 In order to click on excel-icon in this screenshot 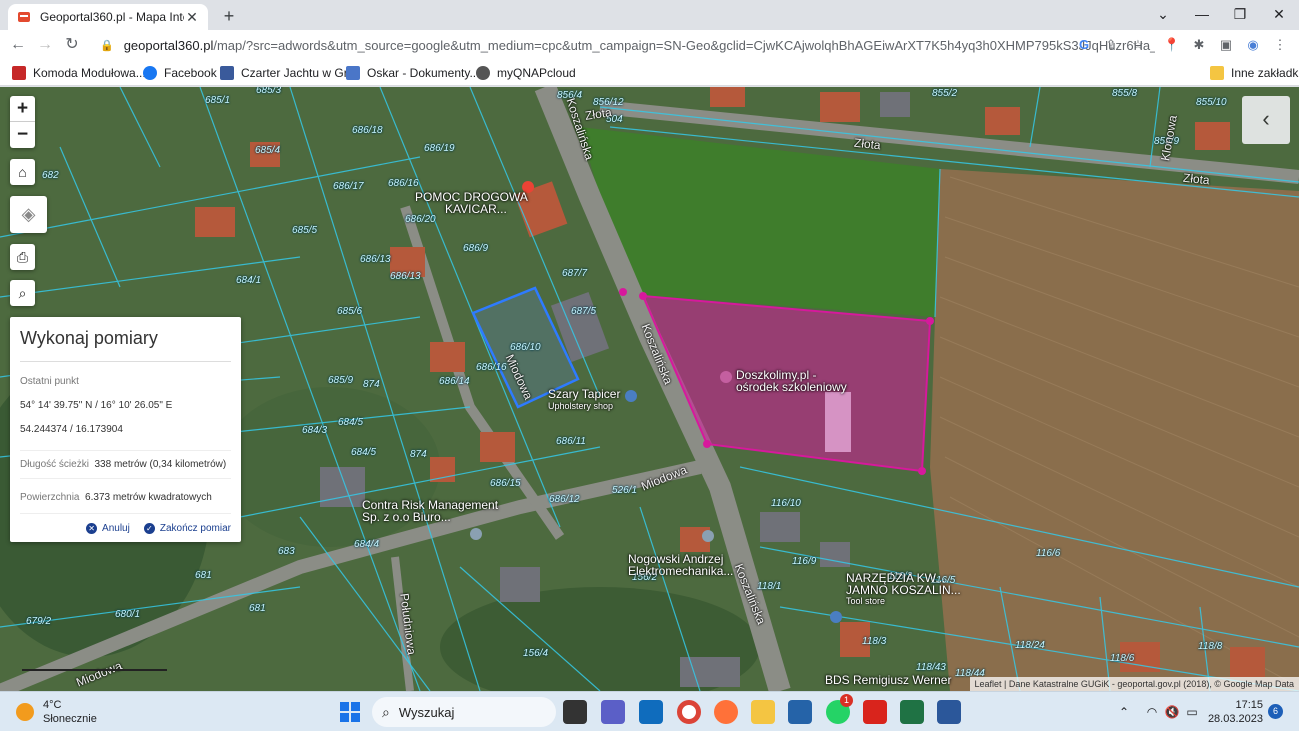, I will do `click(912, 712)`.